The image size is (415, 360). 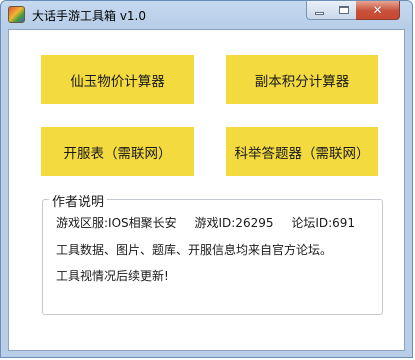 I want to click on author-info-line: 游戏区服:IOS相聚长安 游戏ID:26295 论坛ID:691, so click(x=205, y=222).